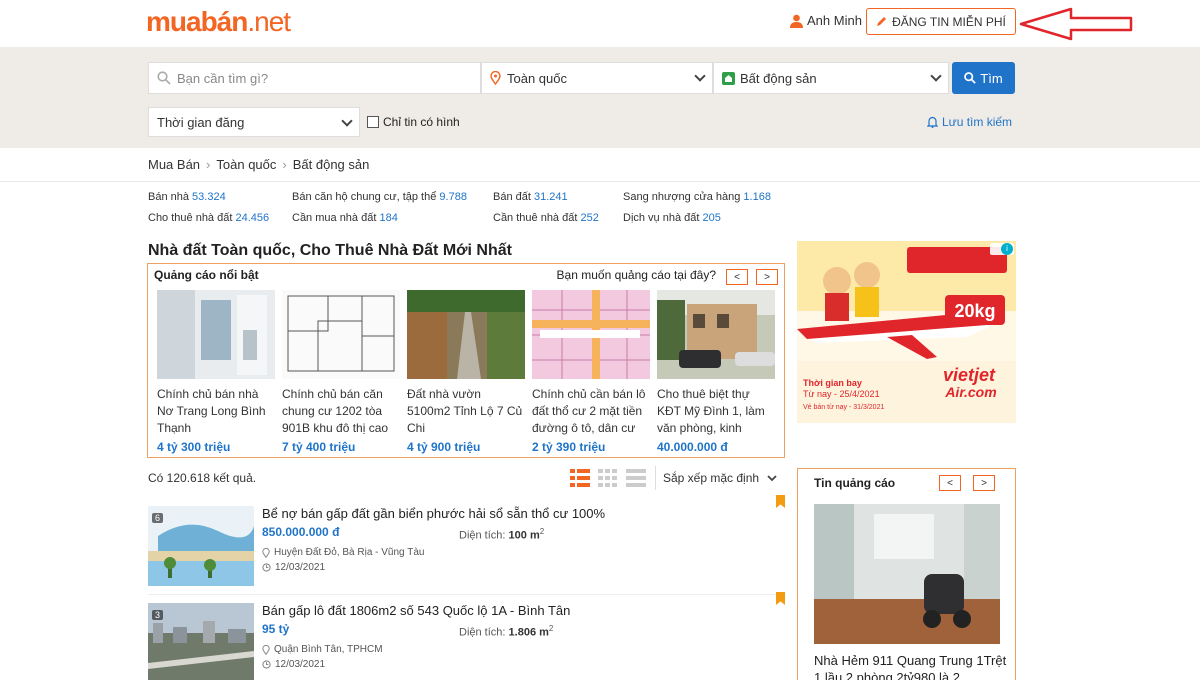  I want to click on breadcrumb-item-location: Toàn quốc, so click(246, 164).